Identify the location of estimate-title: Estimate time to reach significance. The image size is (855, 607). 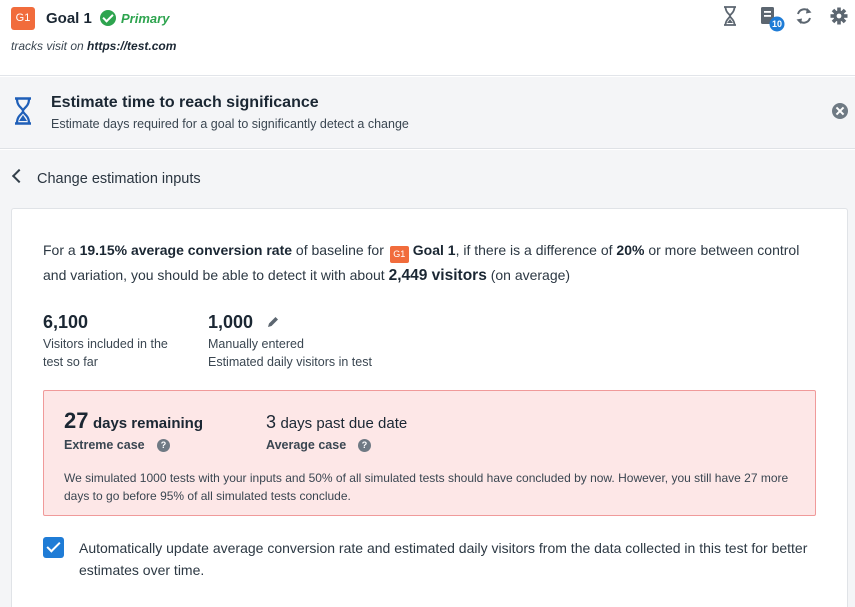
(185, 102).